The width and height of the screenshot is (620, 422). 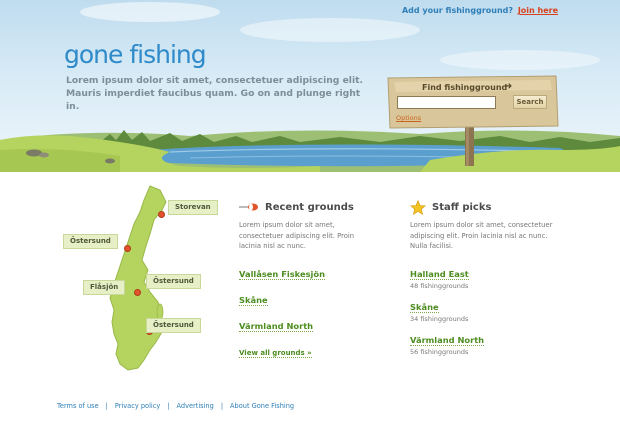 I want to click on list-item: Skåne, so click(x=304, y=297).